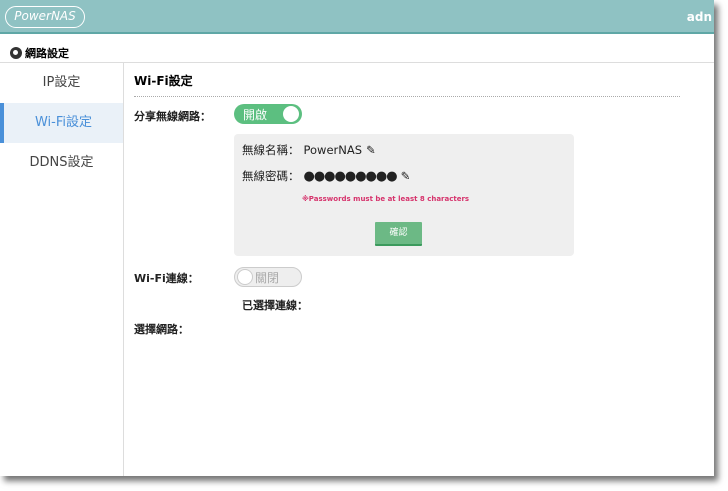  What do you see at coordinates (271, 176) in the screenshot?
I see `password-label: 無線密碼：` at bounding box center [271, 176].